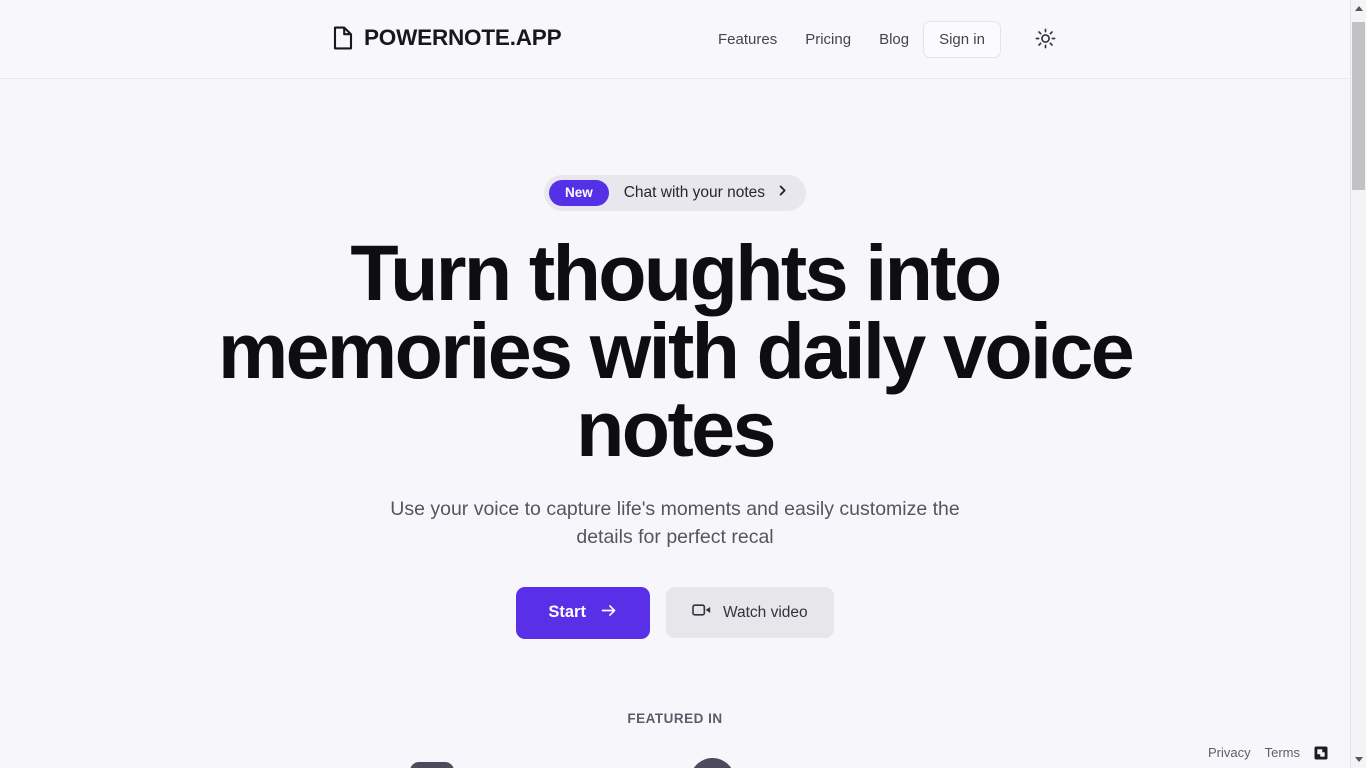 The image size is (1366, 768). I want to click on sun-icon, so click(1045, 40).